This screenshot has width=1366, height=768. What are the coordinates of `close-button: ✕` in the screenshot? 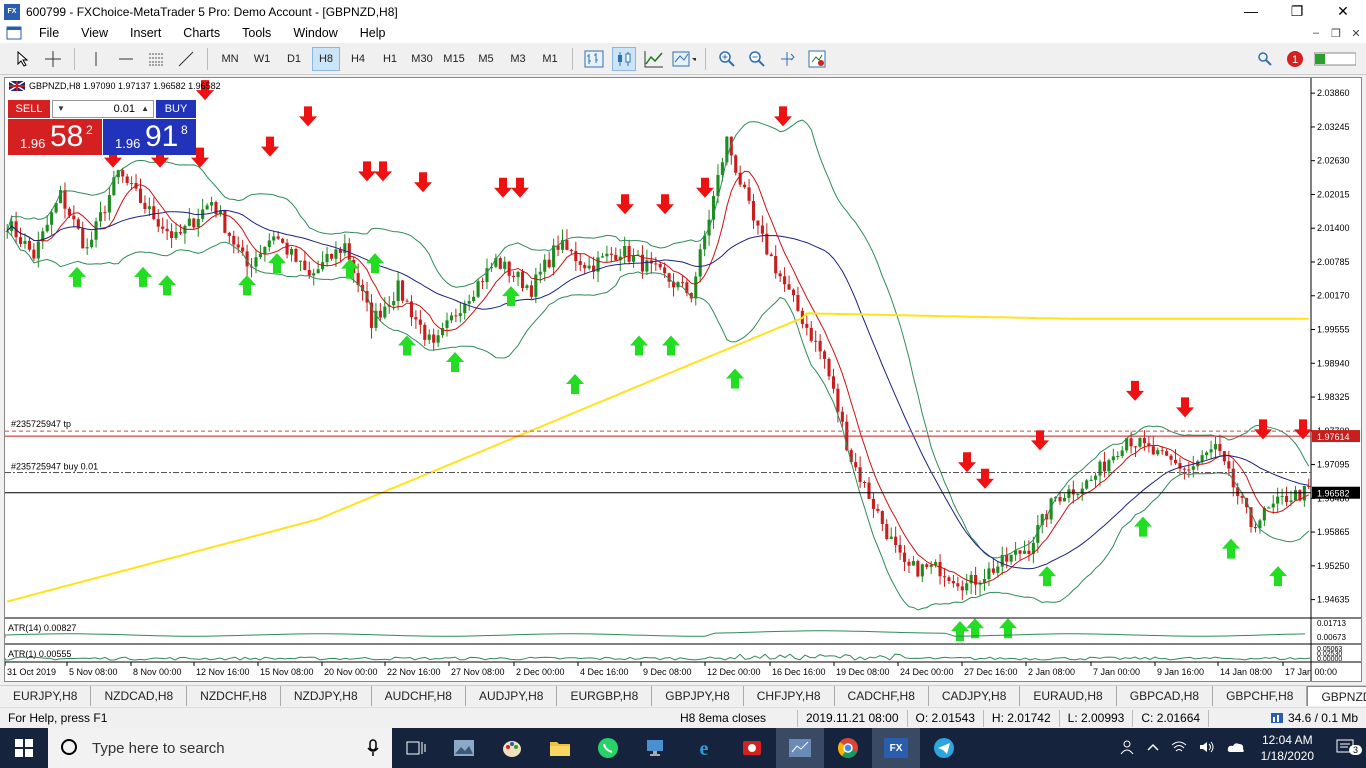 It's located at (1343, 11).